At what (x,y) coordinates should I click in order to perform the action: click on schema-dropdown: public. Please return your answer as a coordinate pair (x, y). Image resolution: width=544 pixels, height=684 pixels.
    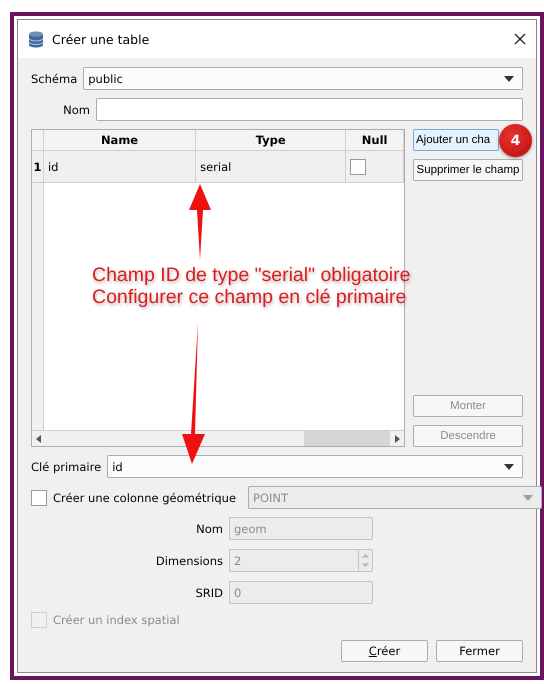
    Looking at the image, I should click on (303, 78).